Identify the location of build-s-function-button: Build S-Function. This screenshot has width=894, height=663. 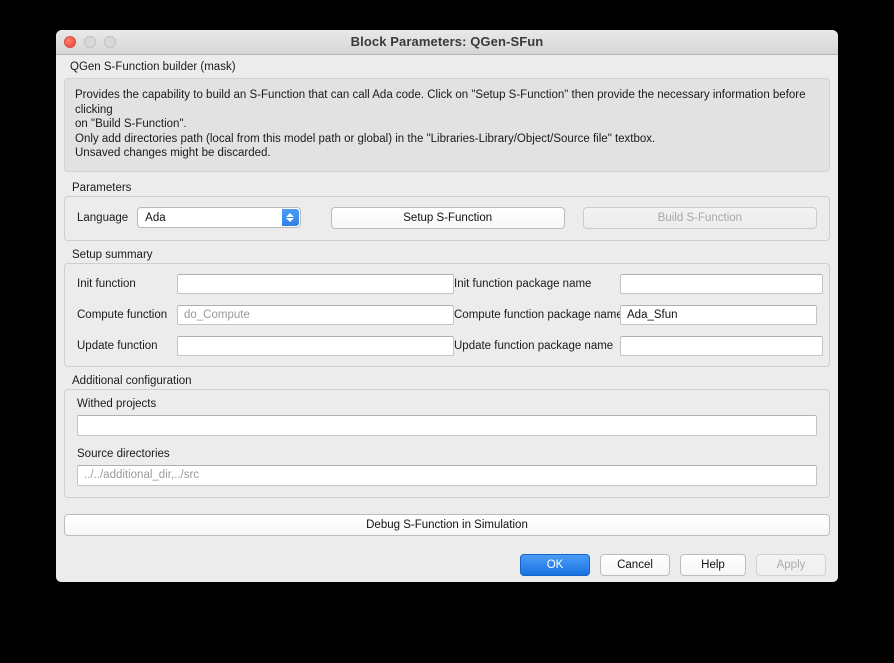
(699, 217).